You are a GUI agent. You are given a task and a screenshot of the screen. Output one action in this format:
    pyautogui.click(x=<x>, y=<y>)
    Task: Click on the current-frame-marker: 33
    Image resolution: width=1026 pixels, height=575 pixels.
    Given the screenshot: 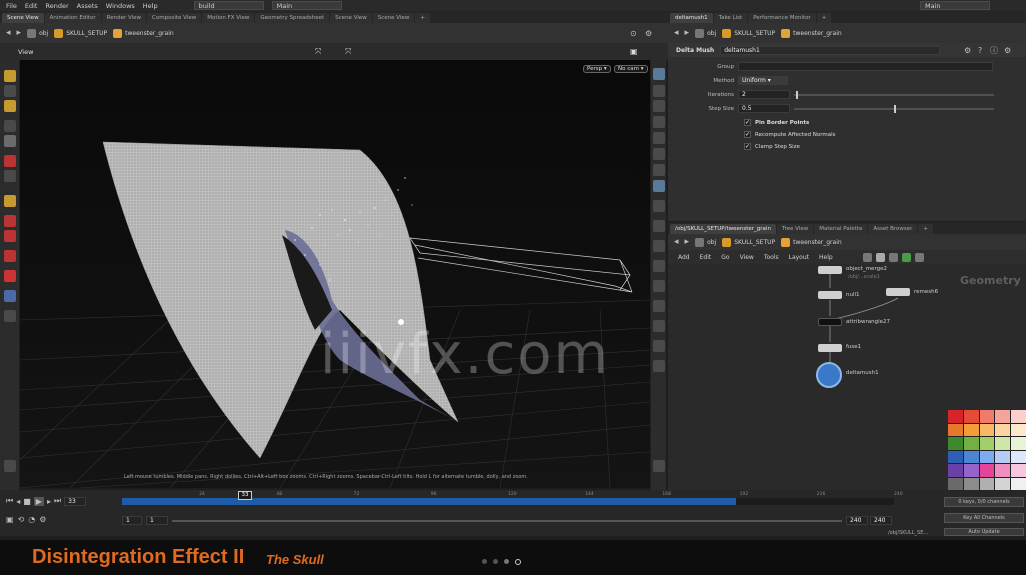 What is the action you would take?
    pyautogui.click(x=245, y=495)
    